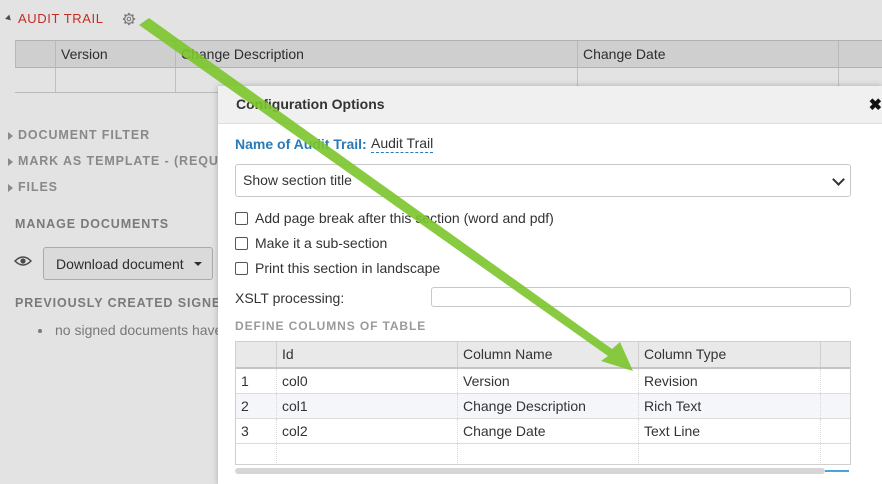  I want to click on cell-id: col0, so click(366, 381).